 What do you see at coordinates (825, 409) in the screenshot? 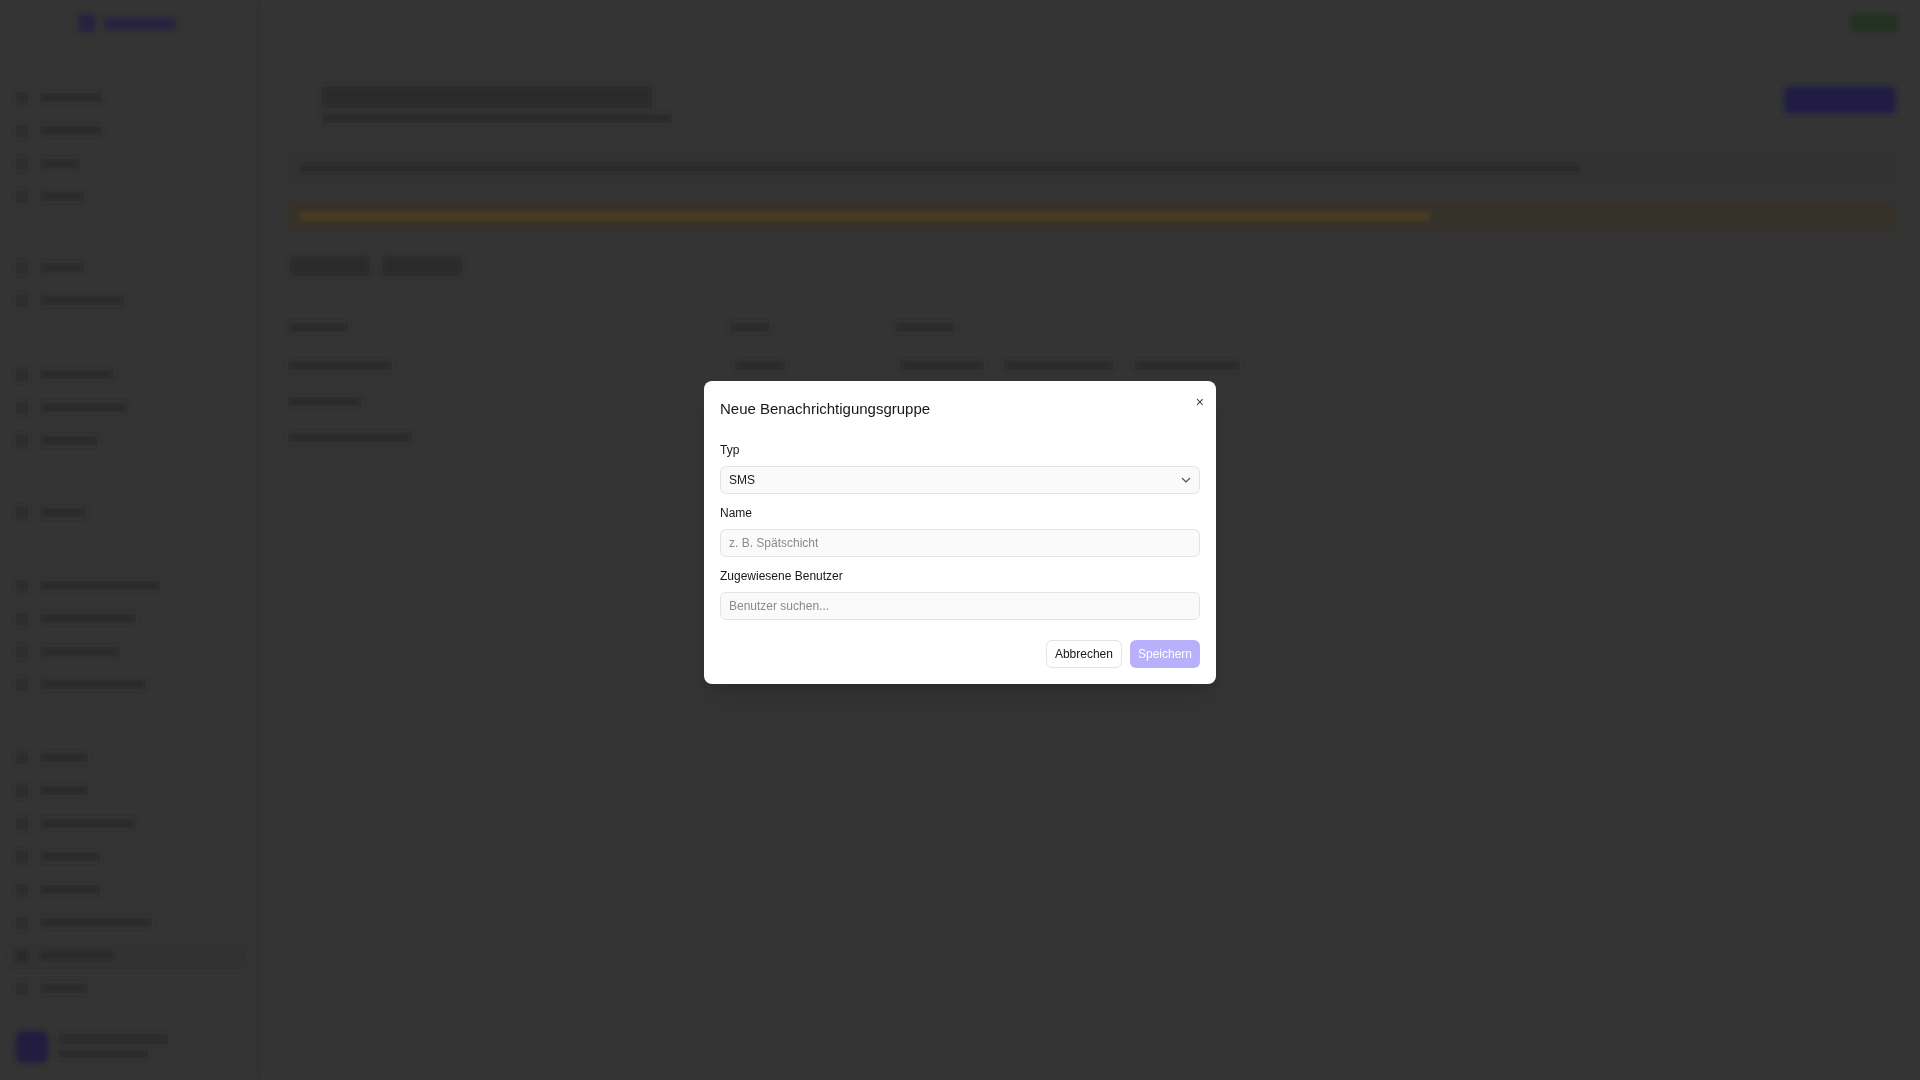
I see `dialog-title: Neue Benachrichtigungsgruppe` at bounding box center [825, 409].